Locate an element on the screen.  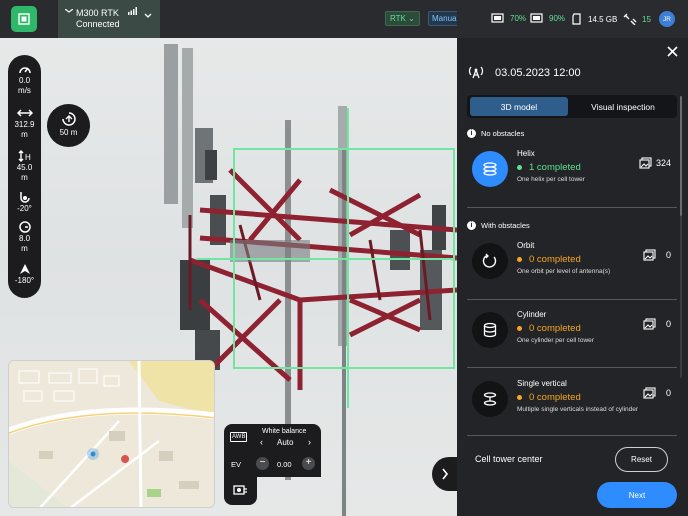
avatar: JR is located at coordinates (667, 19).